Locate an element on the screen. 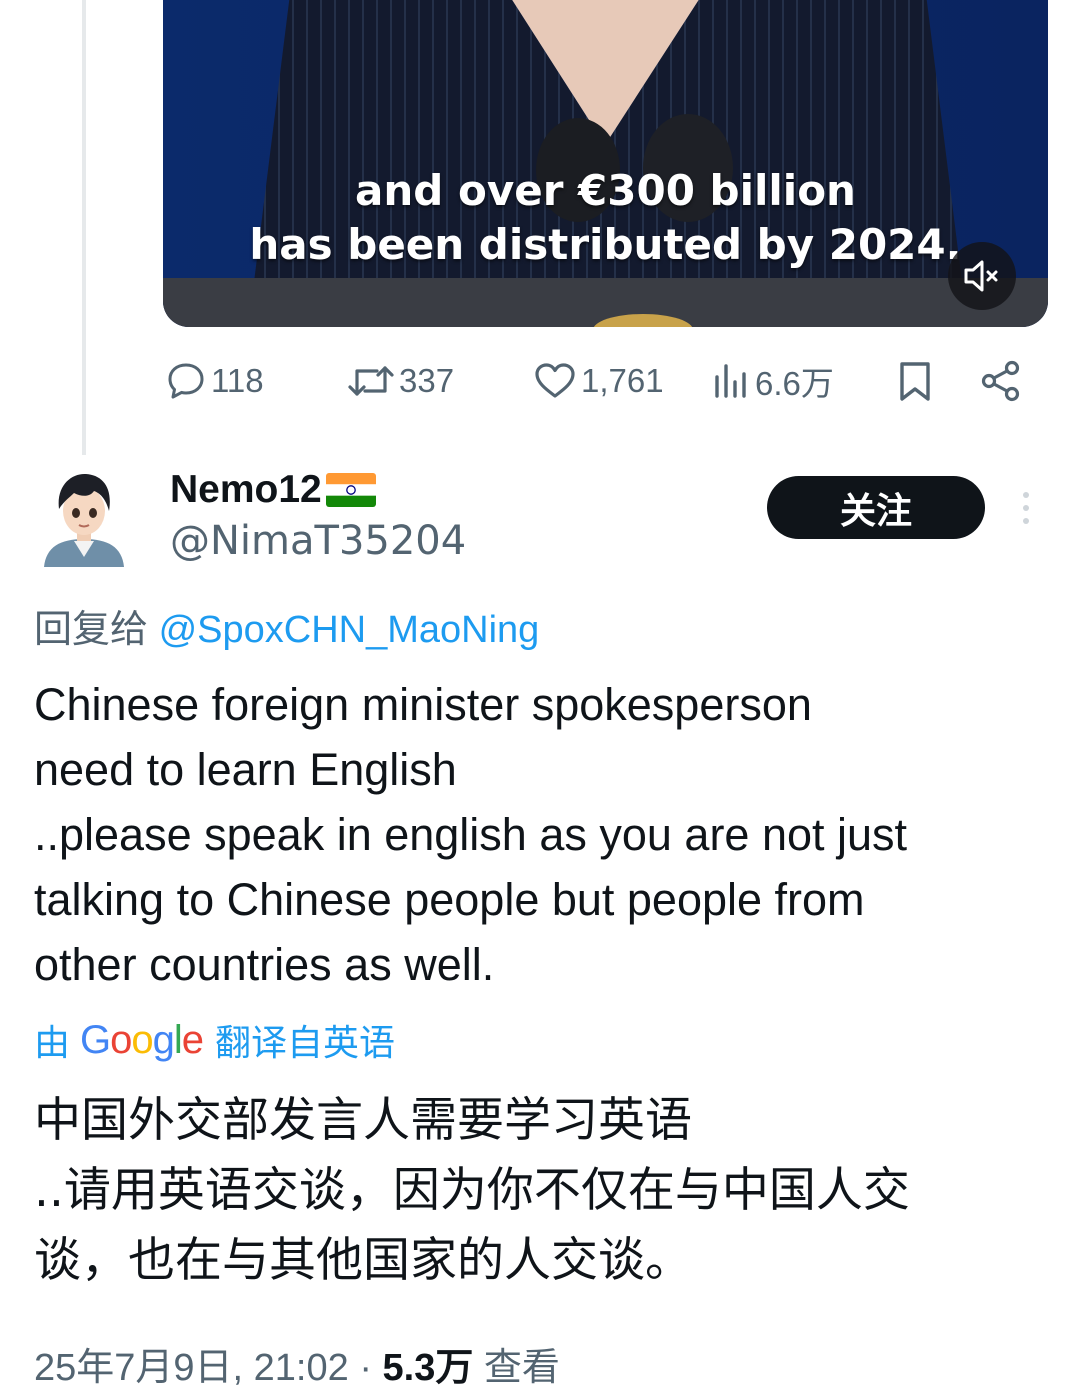  speaker-muted-icon is located at coordinates (981, 276).